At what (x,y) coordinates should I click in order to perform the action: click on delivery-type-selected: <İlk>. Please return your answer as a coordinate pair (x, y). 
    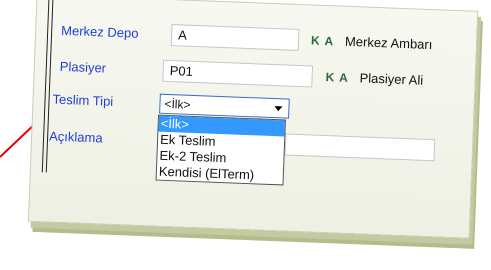
    Looking at the image, I should click on (177, 104).